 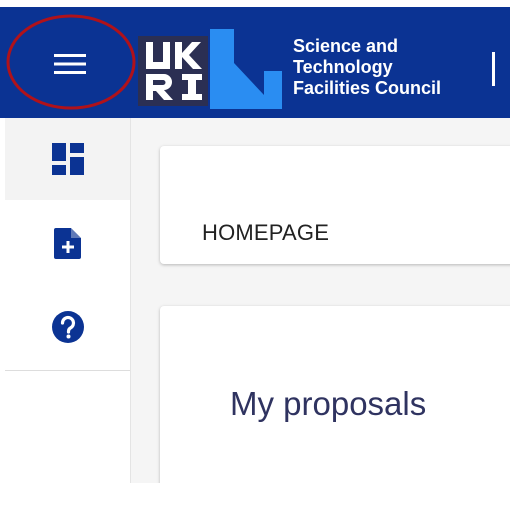 What do you see at coordinates (328, 403) in the screenshot?
I see `proposals-title: My proposals` at bounding box center [328, 403].